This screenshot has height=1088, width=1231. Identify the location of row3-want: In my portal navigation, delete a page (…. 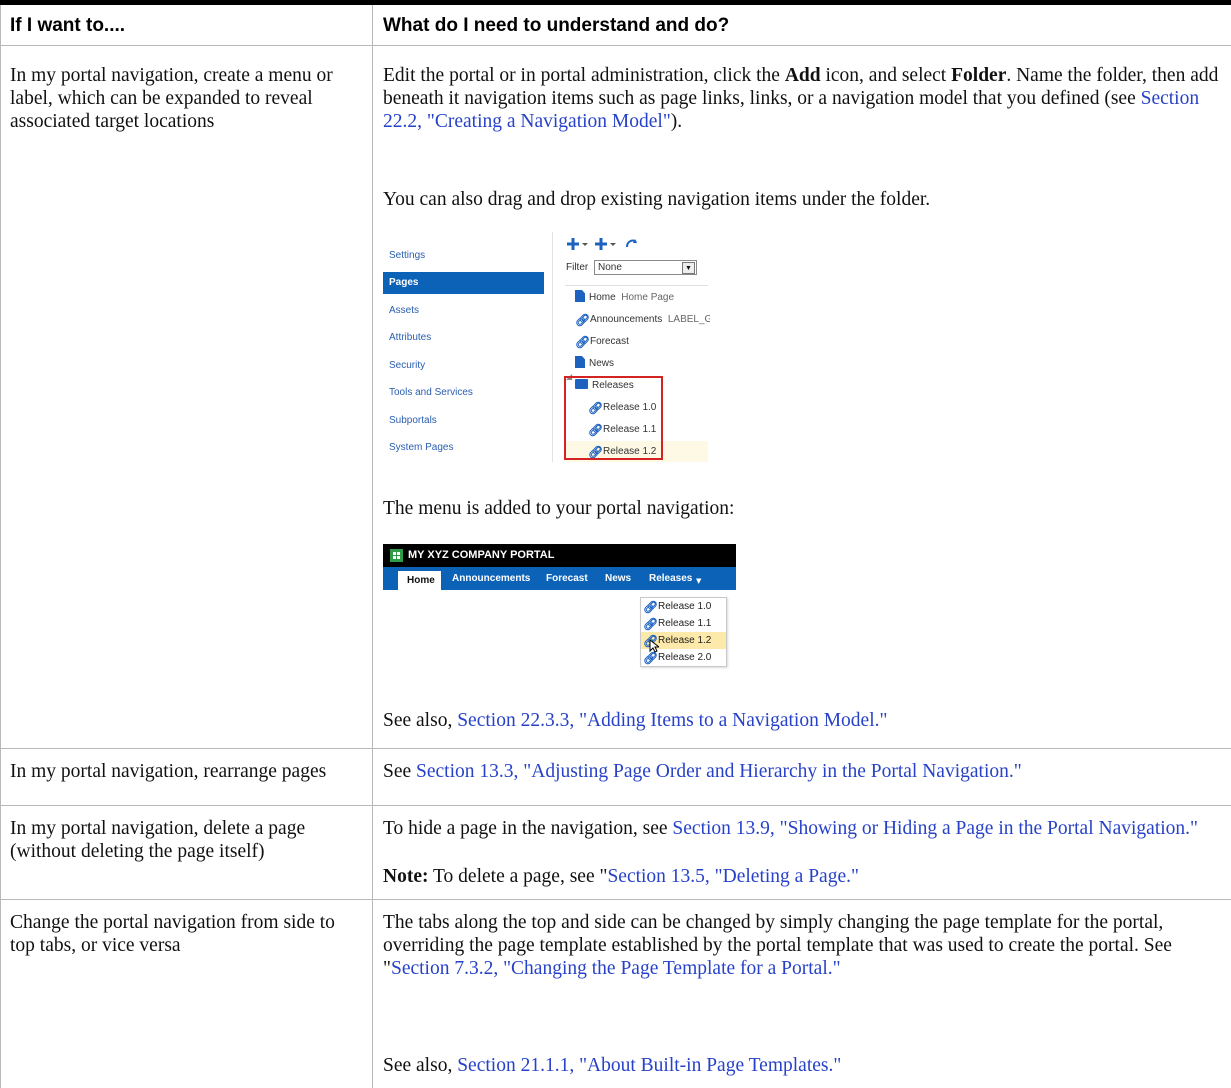
(158, 840).